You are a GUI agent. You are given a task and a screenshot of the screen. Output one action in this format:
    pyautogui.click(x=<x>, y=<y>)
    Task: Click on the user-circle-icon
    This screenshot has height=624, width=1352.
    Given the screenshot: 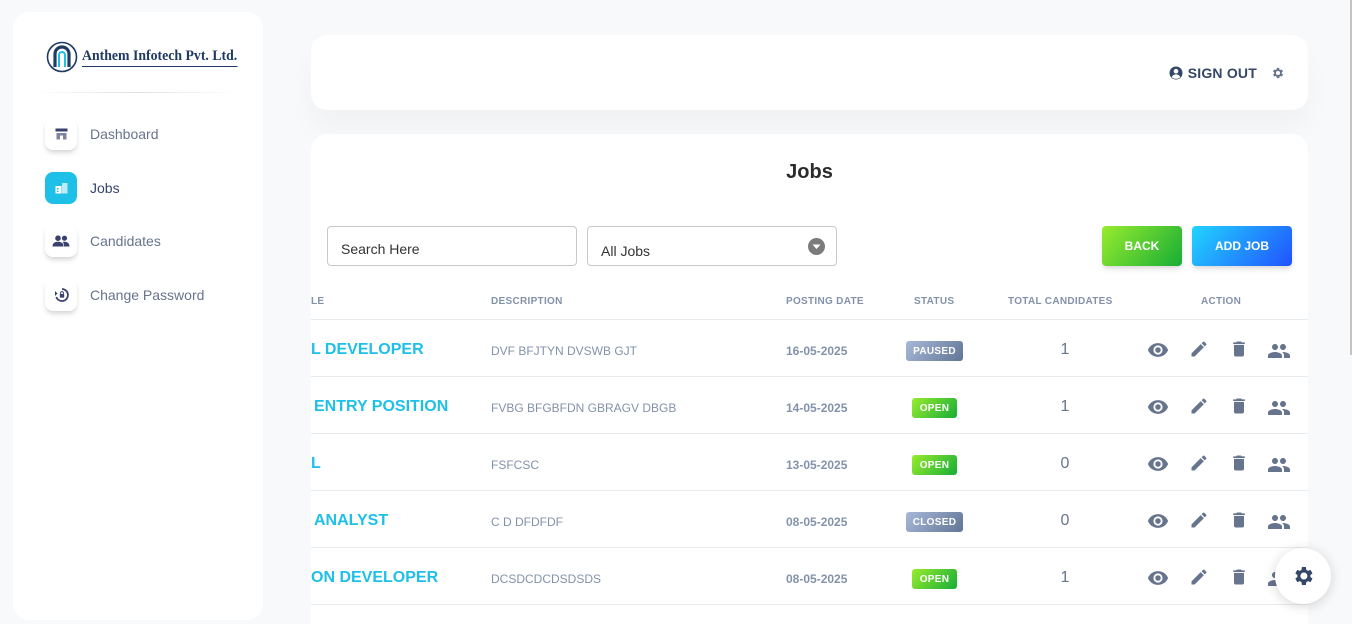 What is the action you would take?
    pyautogui.click(x=1176, y=73)
    